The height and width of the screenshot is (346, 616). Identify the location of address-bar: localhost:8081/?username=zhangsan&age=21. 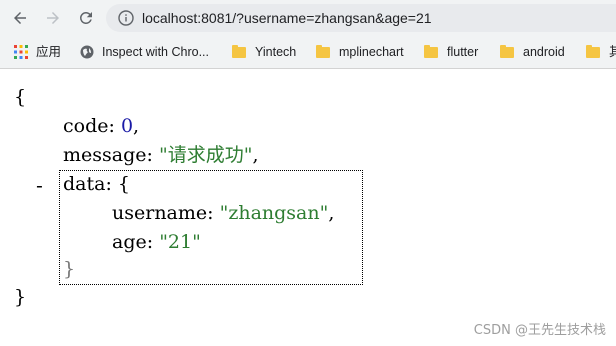
(361, 18).